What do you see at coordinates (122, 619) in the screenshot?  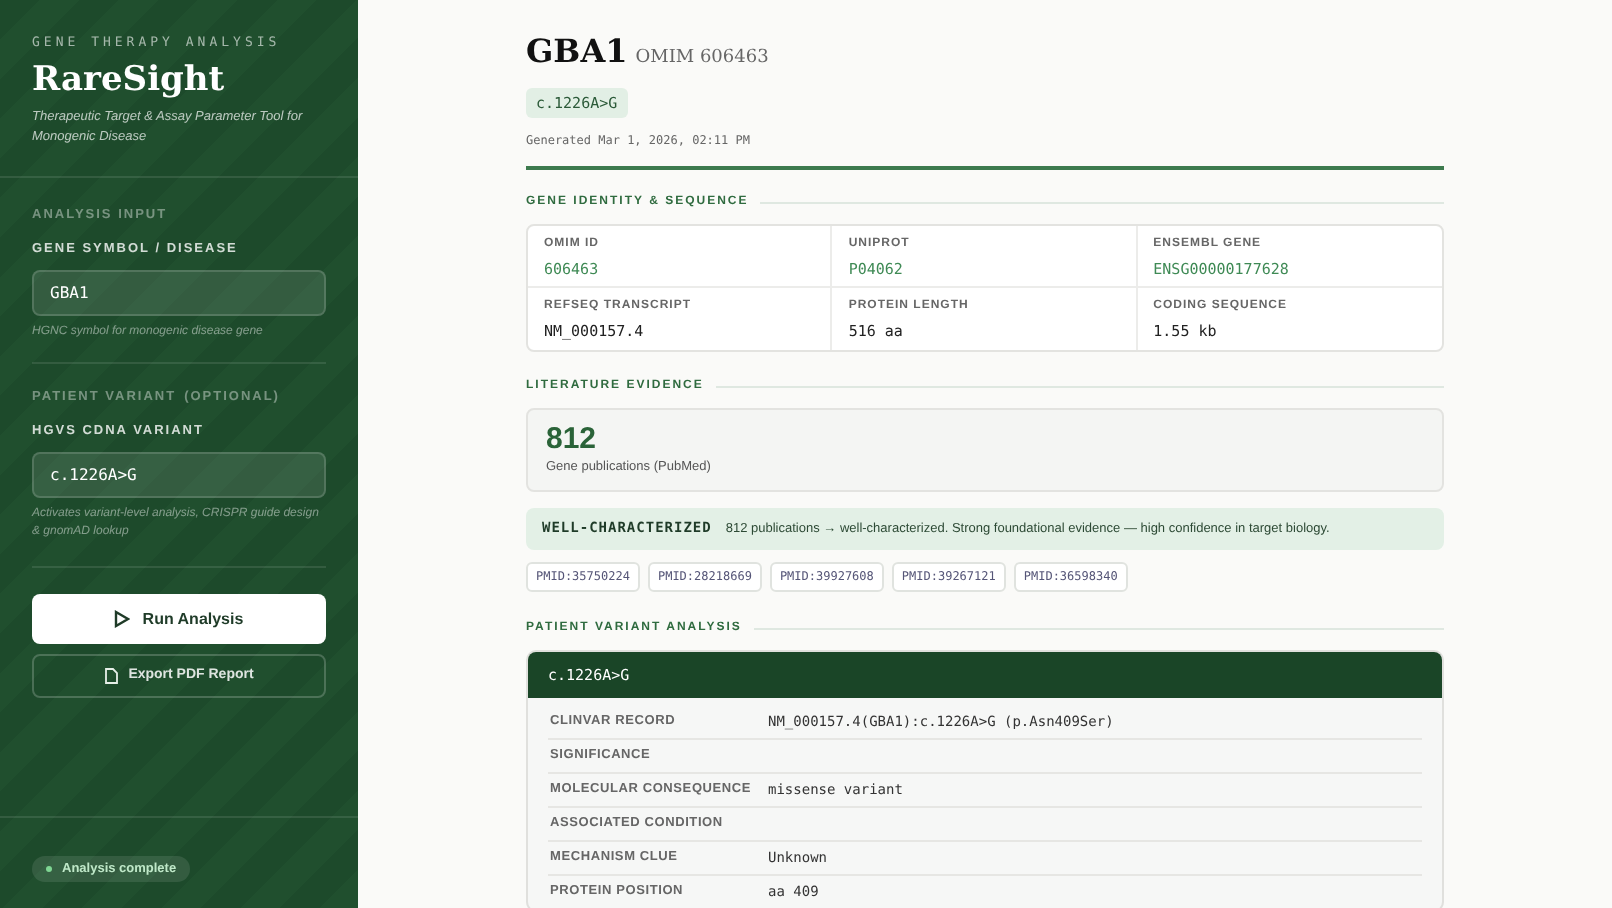 I see `play-icon` at bounding box center [122, 619].